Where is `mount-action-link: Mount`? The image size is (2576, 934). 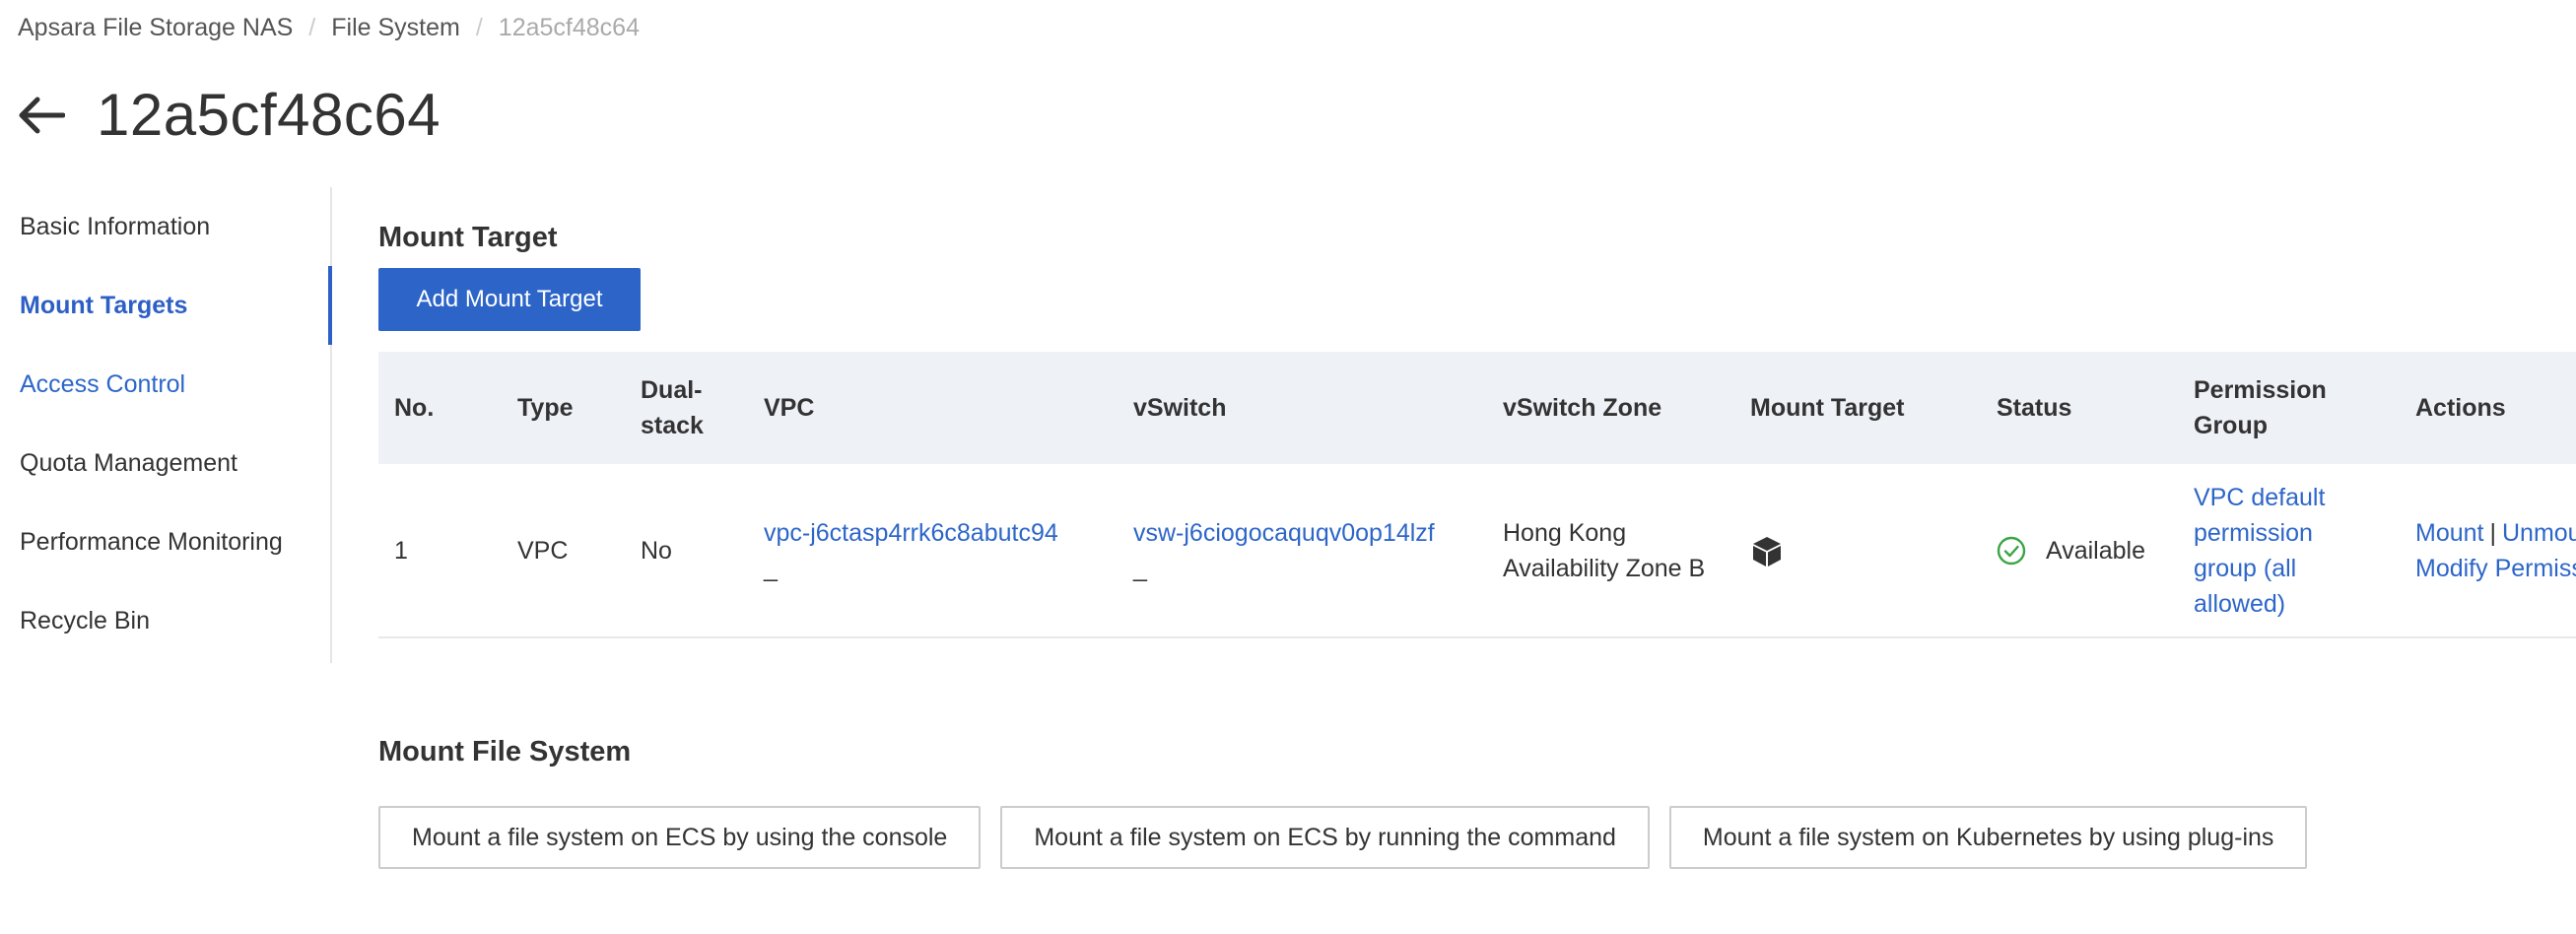 mount-action-link: Mount is located at coordinates (2449, 533).